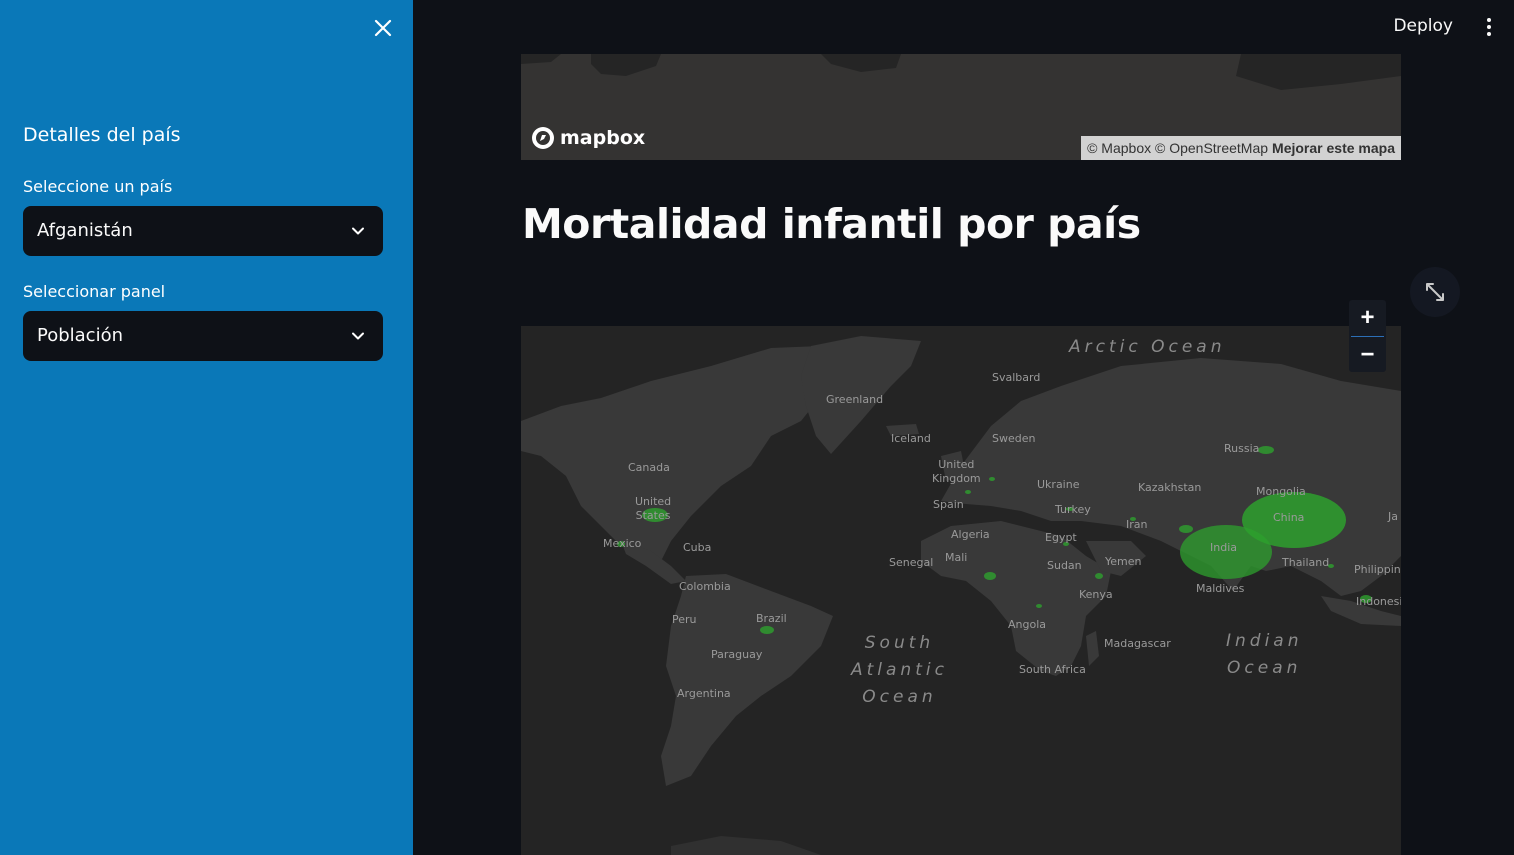 The width and height of the screenshot is (1514, 855). I want to click on close-icon, so click(383, 28).